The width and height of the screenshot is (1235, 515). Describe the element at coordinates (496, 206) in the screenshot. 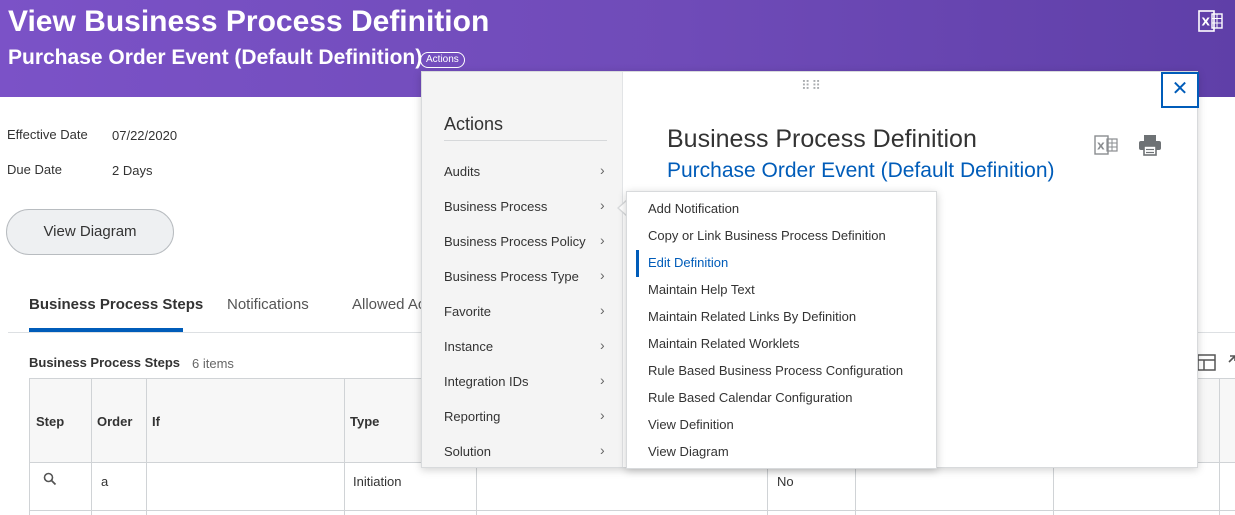

I see `category-label: Business Process` at that location.